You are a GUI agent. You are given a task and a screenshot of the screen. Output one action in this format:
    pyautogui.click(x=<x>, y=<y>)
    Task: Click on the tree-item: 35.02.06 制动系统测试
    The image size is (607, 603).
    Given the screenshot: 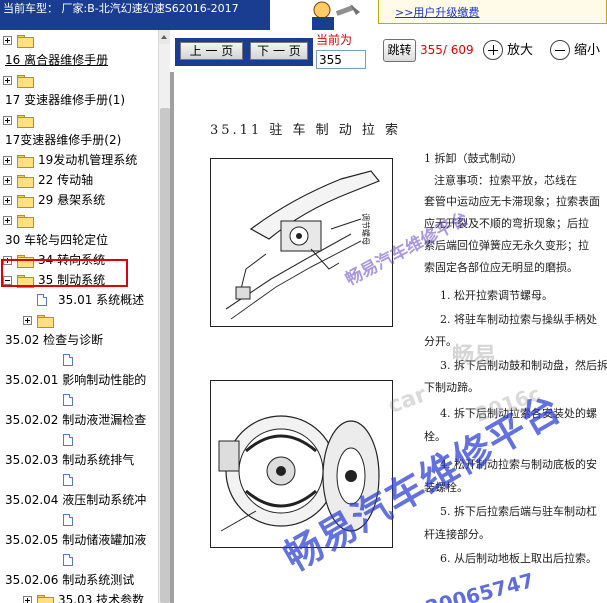 What is the action you would take?
    pyautogui.click(x=79, y=580)
    